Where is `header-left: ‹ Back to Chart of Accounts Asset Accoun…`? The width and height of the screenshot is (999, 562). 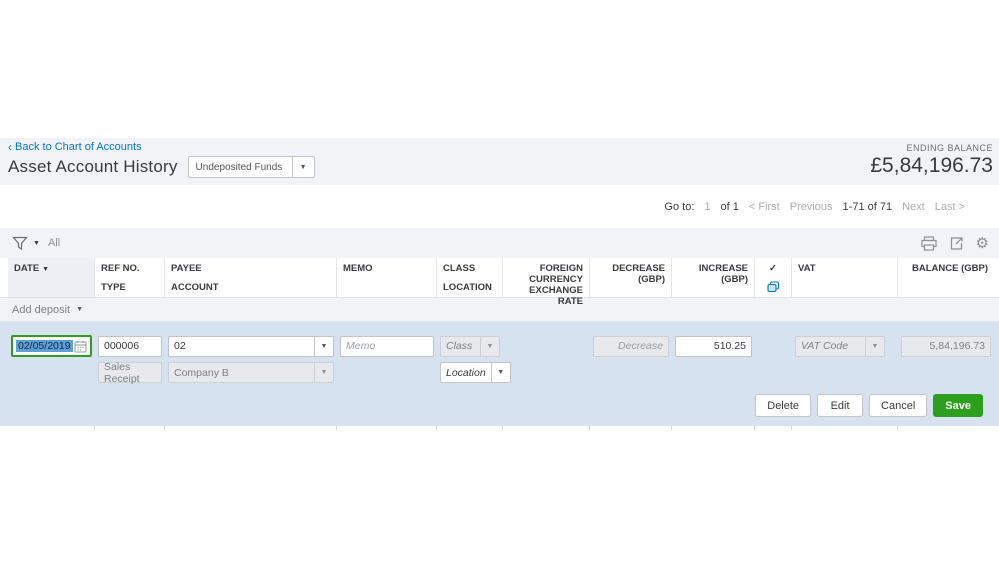
header-left: ‹ Back to Chart of Accounts Asset Accoun… is located at coordinates (161, 163).